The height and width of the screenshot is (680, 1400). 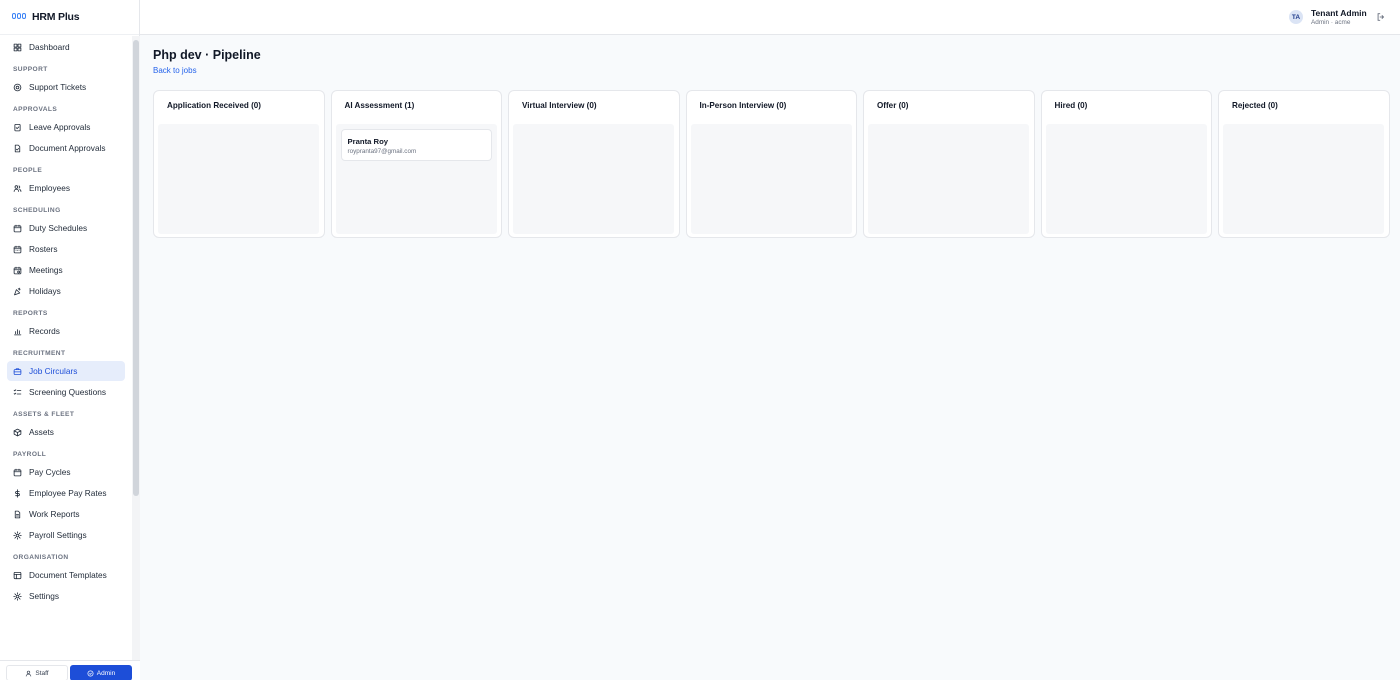 I want to click on pipeline-column: Offer (0), so click(x=949, y=164).